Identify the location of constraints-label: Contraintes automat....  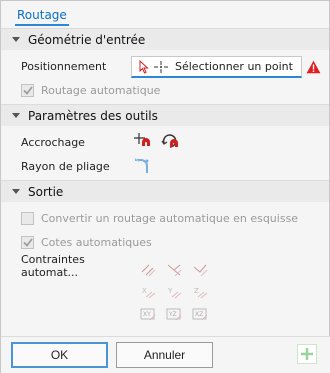
(53, 266).